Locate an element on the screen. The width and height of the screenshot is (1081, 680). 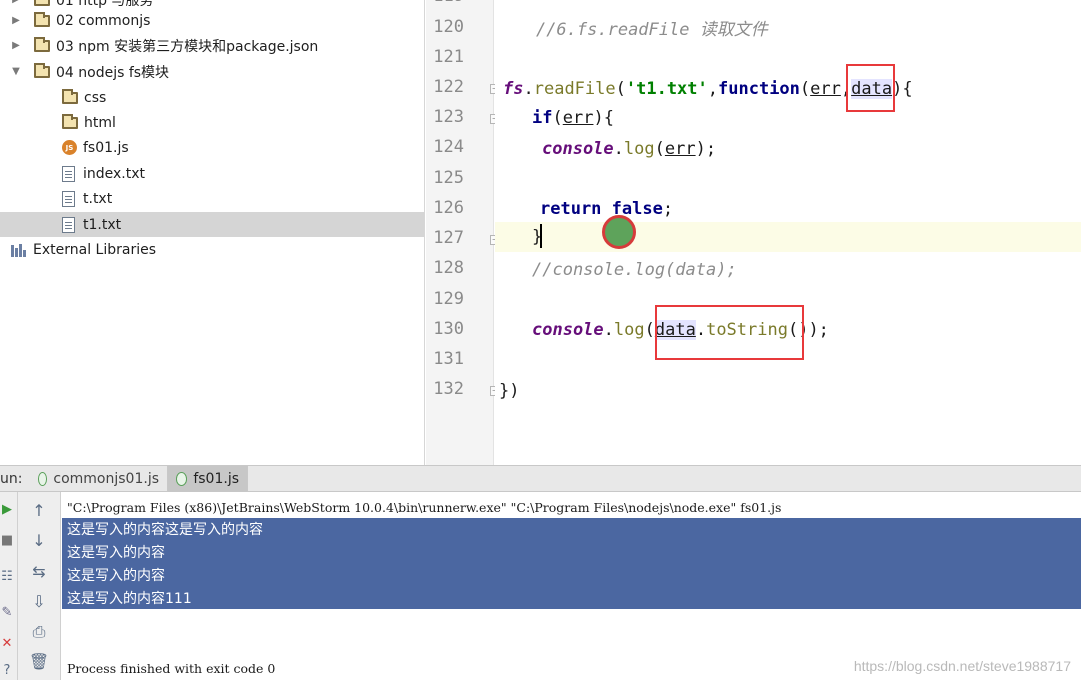
console-output-line: 这是写入的内容111 is located at coordinates (129, 599).